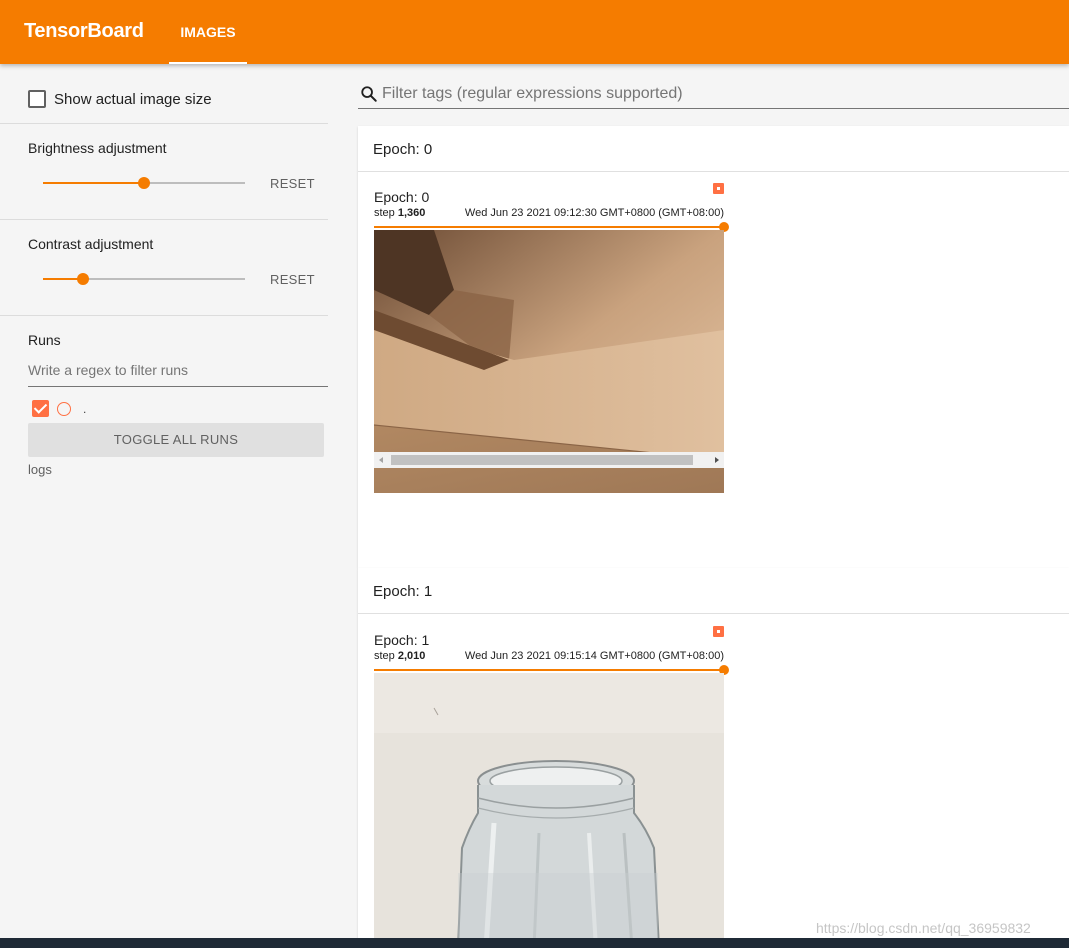 This screenshot has height=948, width=1069. What do you see at coordinates (713, 149) in the screenshot?
I see `card-header: Epoch: 0` at bounding box center [713, 149].